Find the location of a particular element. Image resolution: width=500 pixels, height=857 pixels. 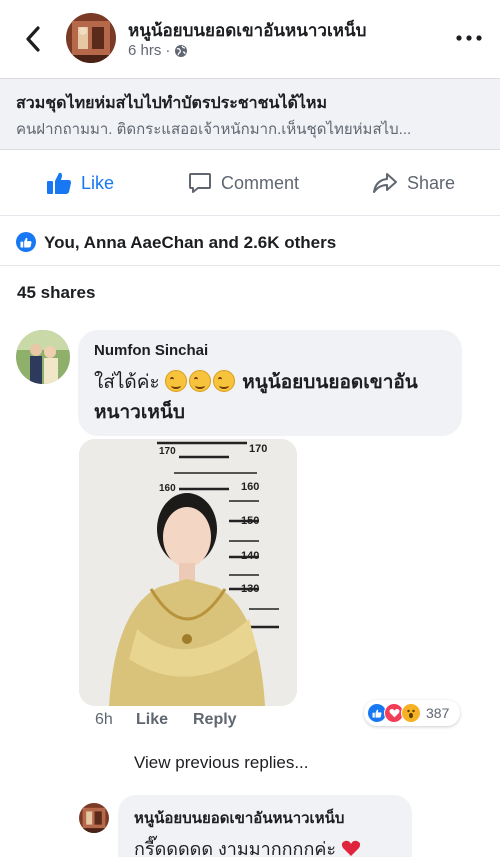

reply-author-avatar is located at coordinates (94, 818).